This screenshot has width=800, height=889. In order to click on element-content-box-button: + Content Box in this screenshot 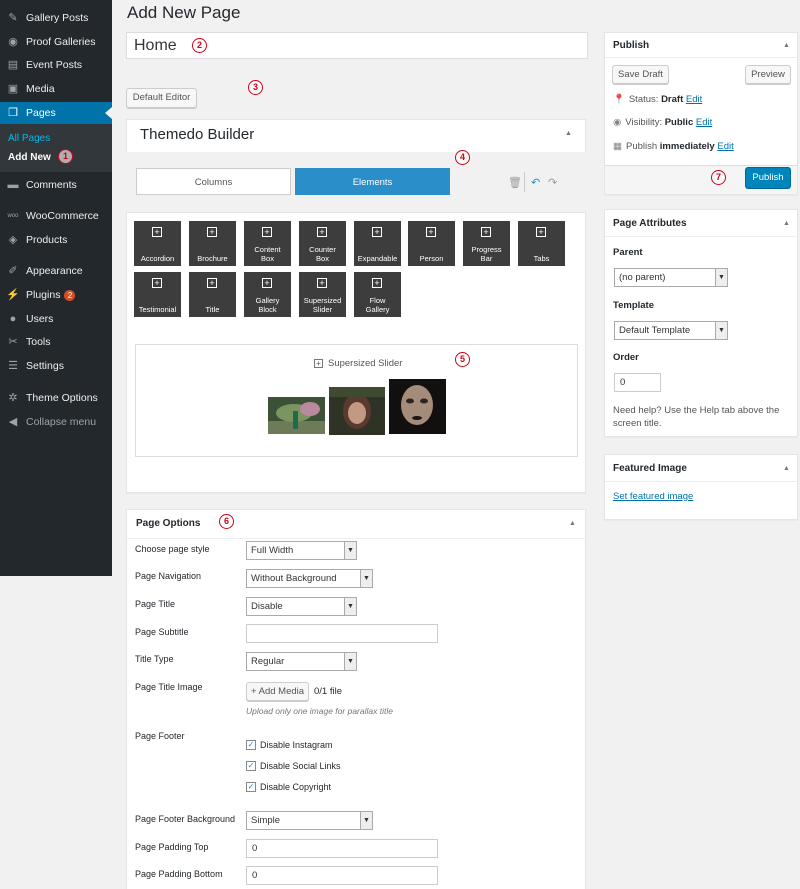, I will do `click(267, 243)`.